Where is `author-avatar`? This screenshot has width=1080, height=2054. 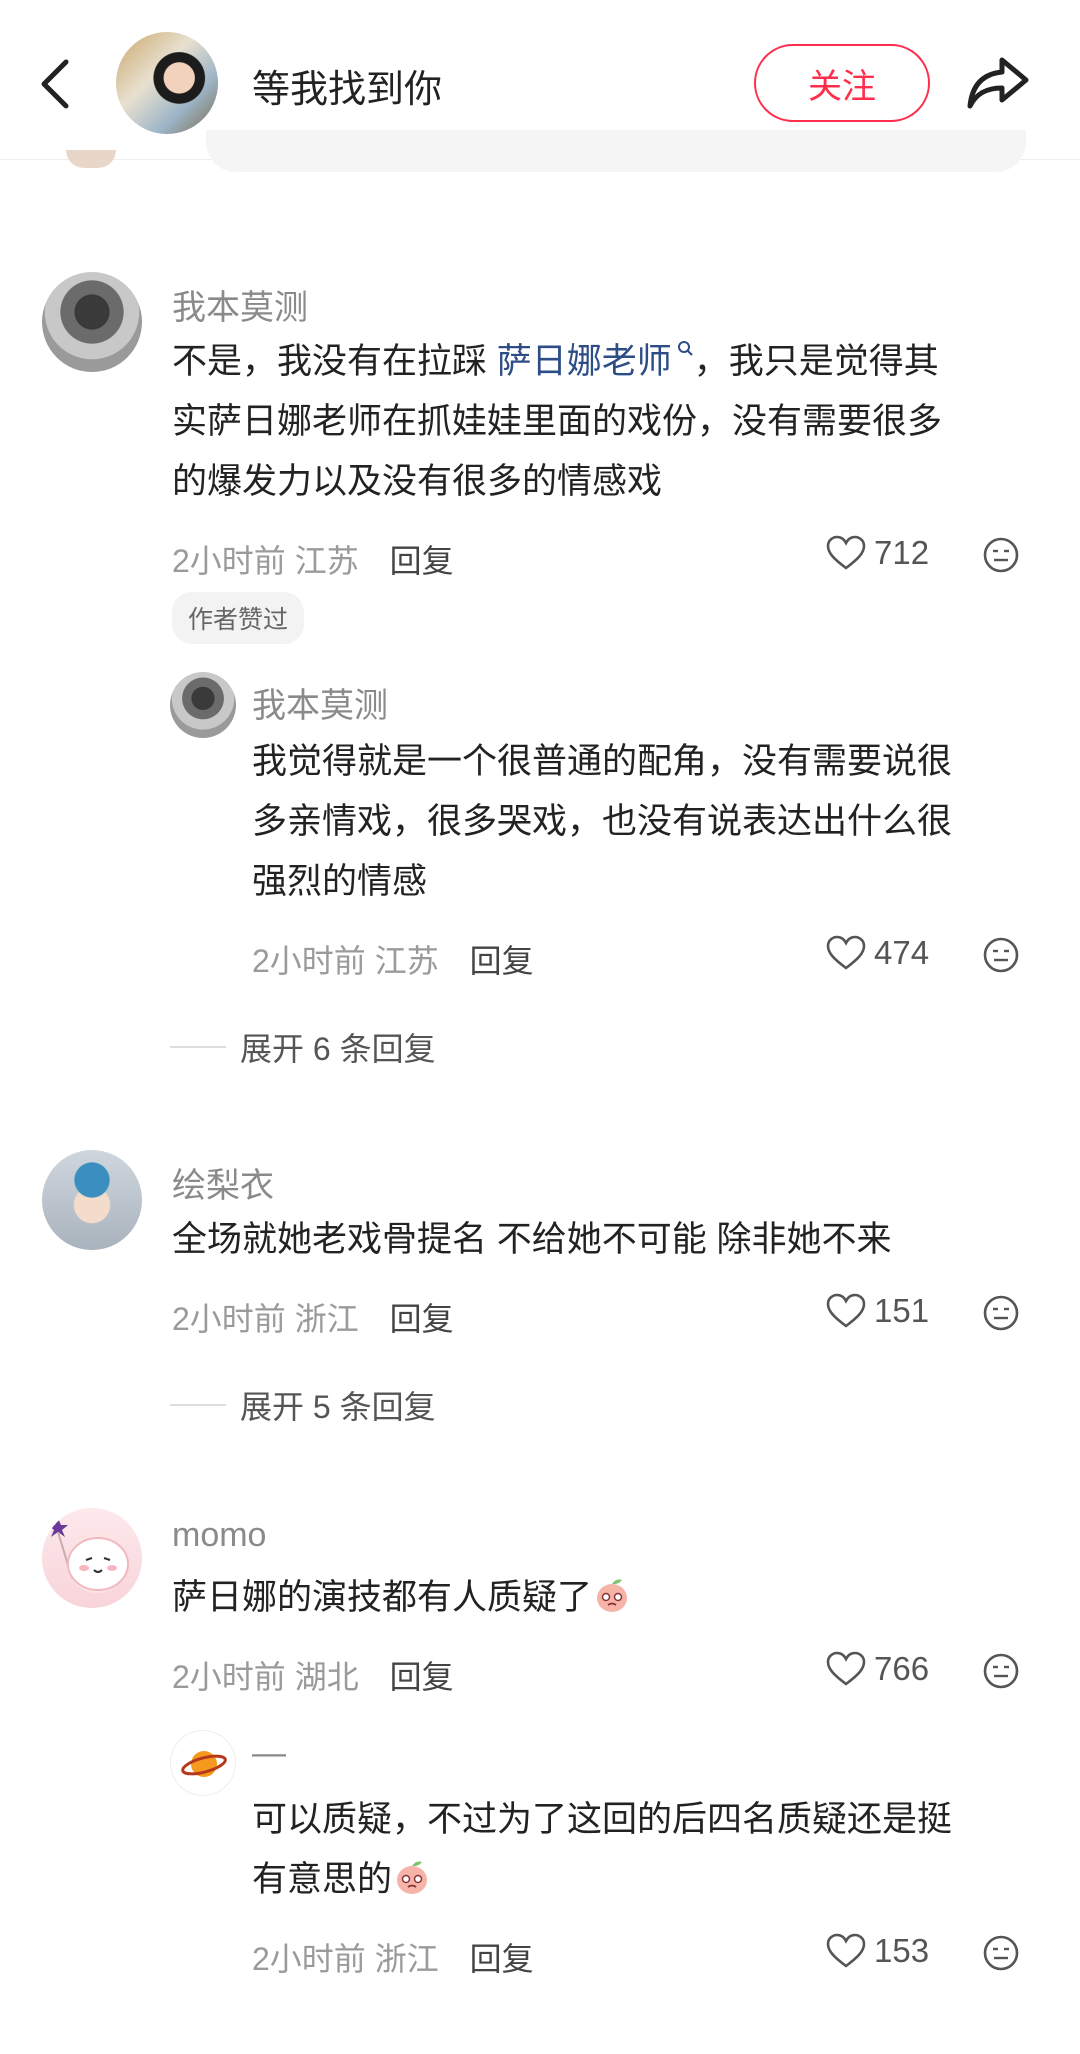 author-avatar is located at coordinates (167, 83).